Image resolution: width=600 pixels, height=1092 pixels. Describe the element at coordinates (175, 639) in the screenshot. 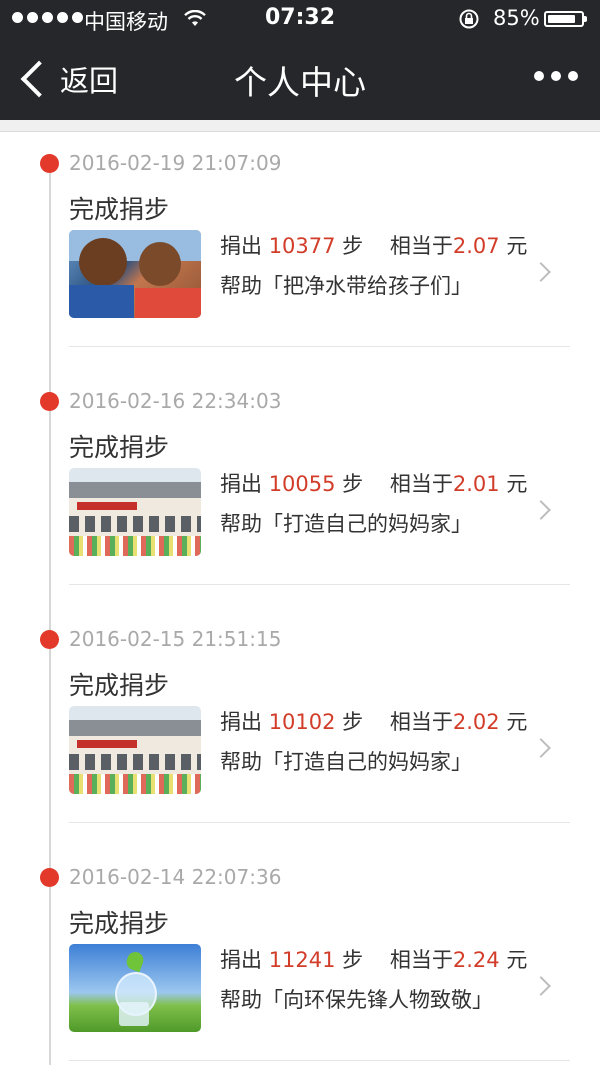

I see `entry-timestamp: 2016-02-15 21:51:15` at that location.